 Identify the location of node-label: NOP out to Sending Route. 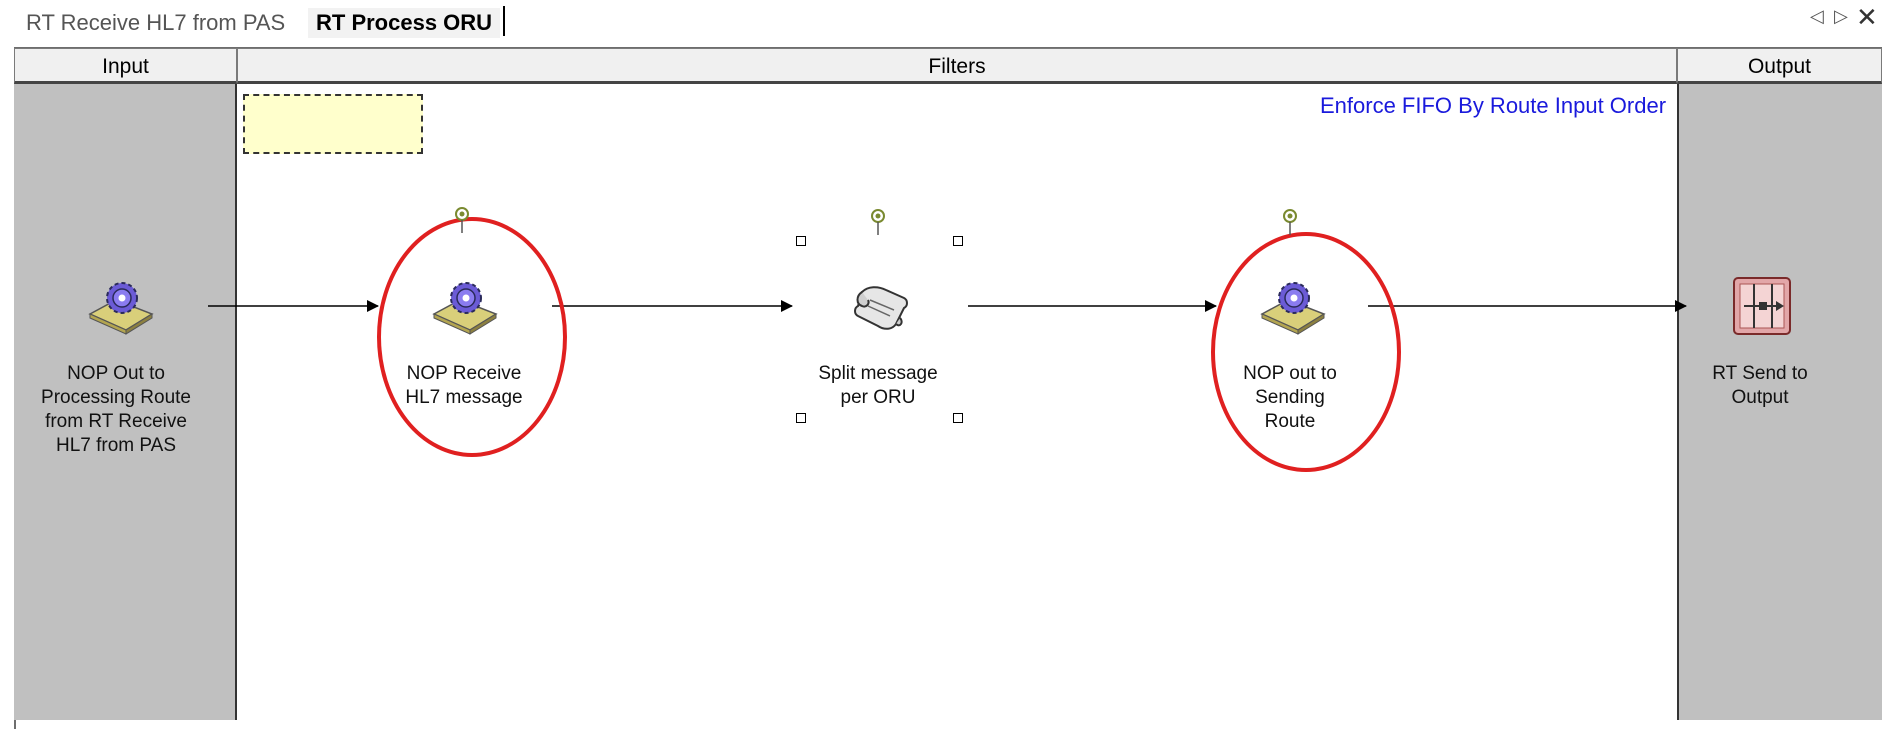
(1290, 397).